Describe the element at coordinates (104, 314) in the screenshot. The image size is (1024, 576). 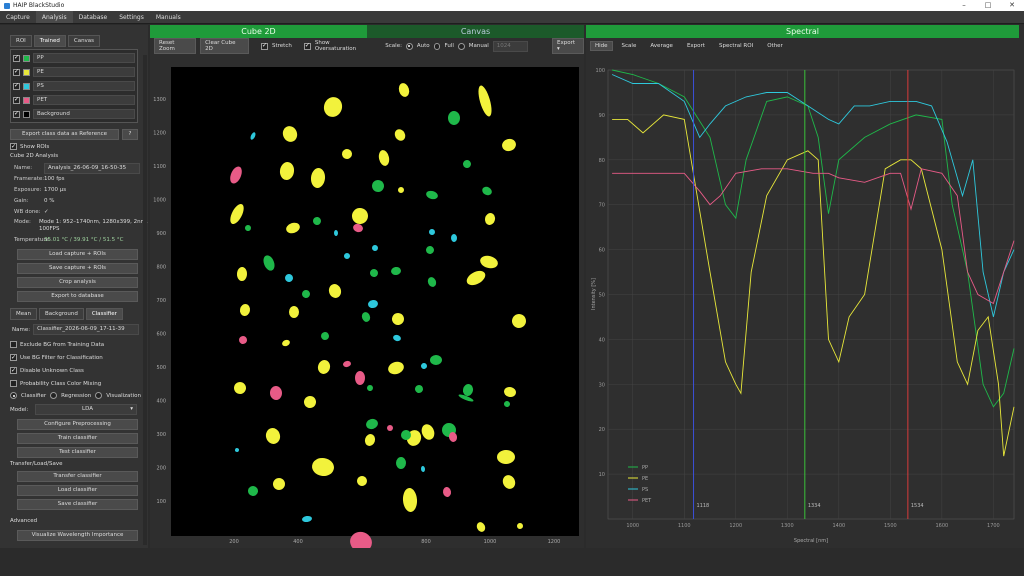
I see `tab-classifier: Classifier` at that location.